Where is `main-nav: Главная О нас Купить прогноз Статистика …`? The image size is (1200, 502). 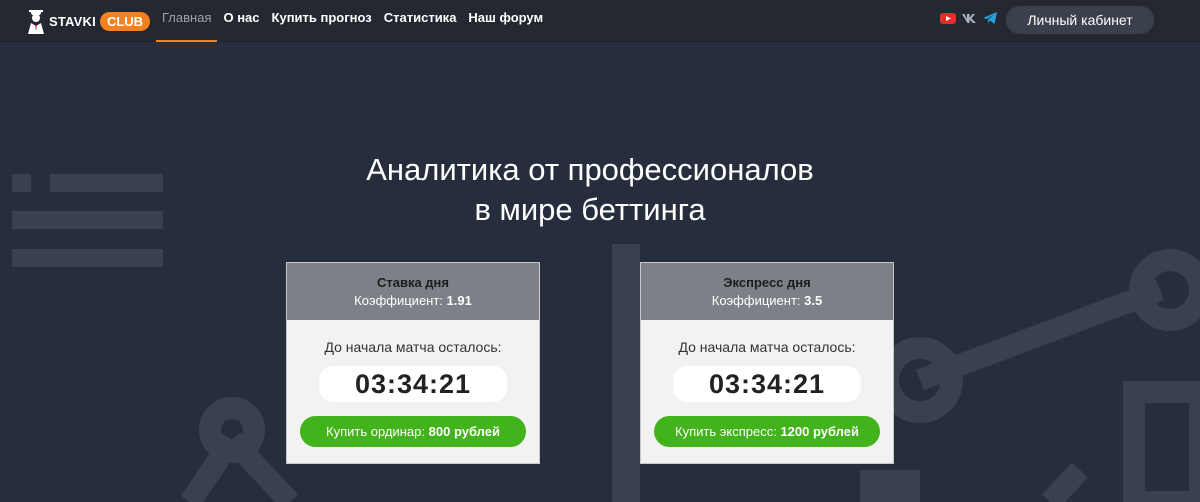 main-nav: Главная О нас Купить прогноз Статистика … is located at coordinates (352, 21).